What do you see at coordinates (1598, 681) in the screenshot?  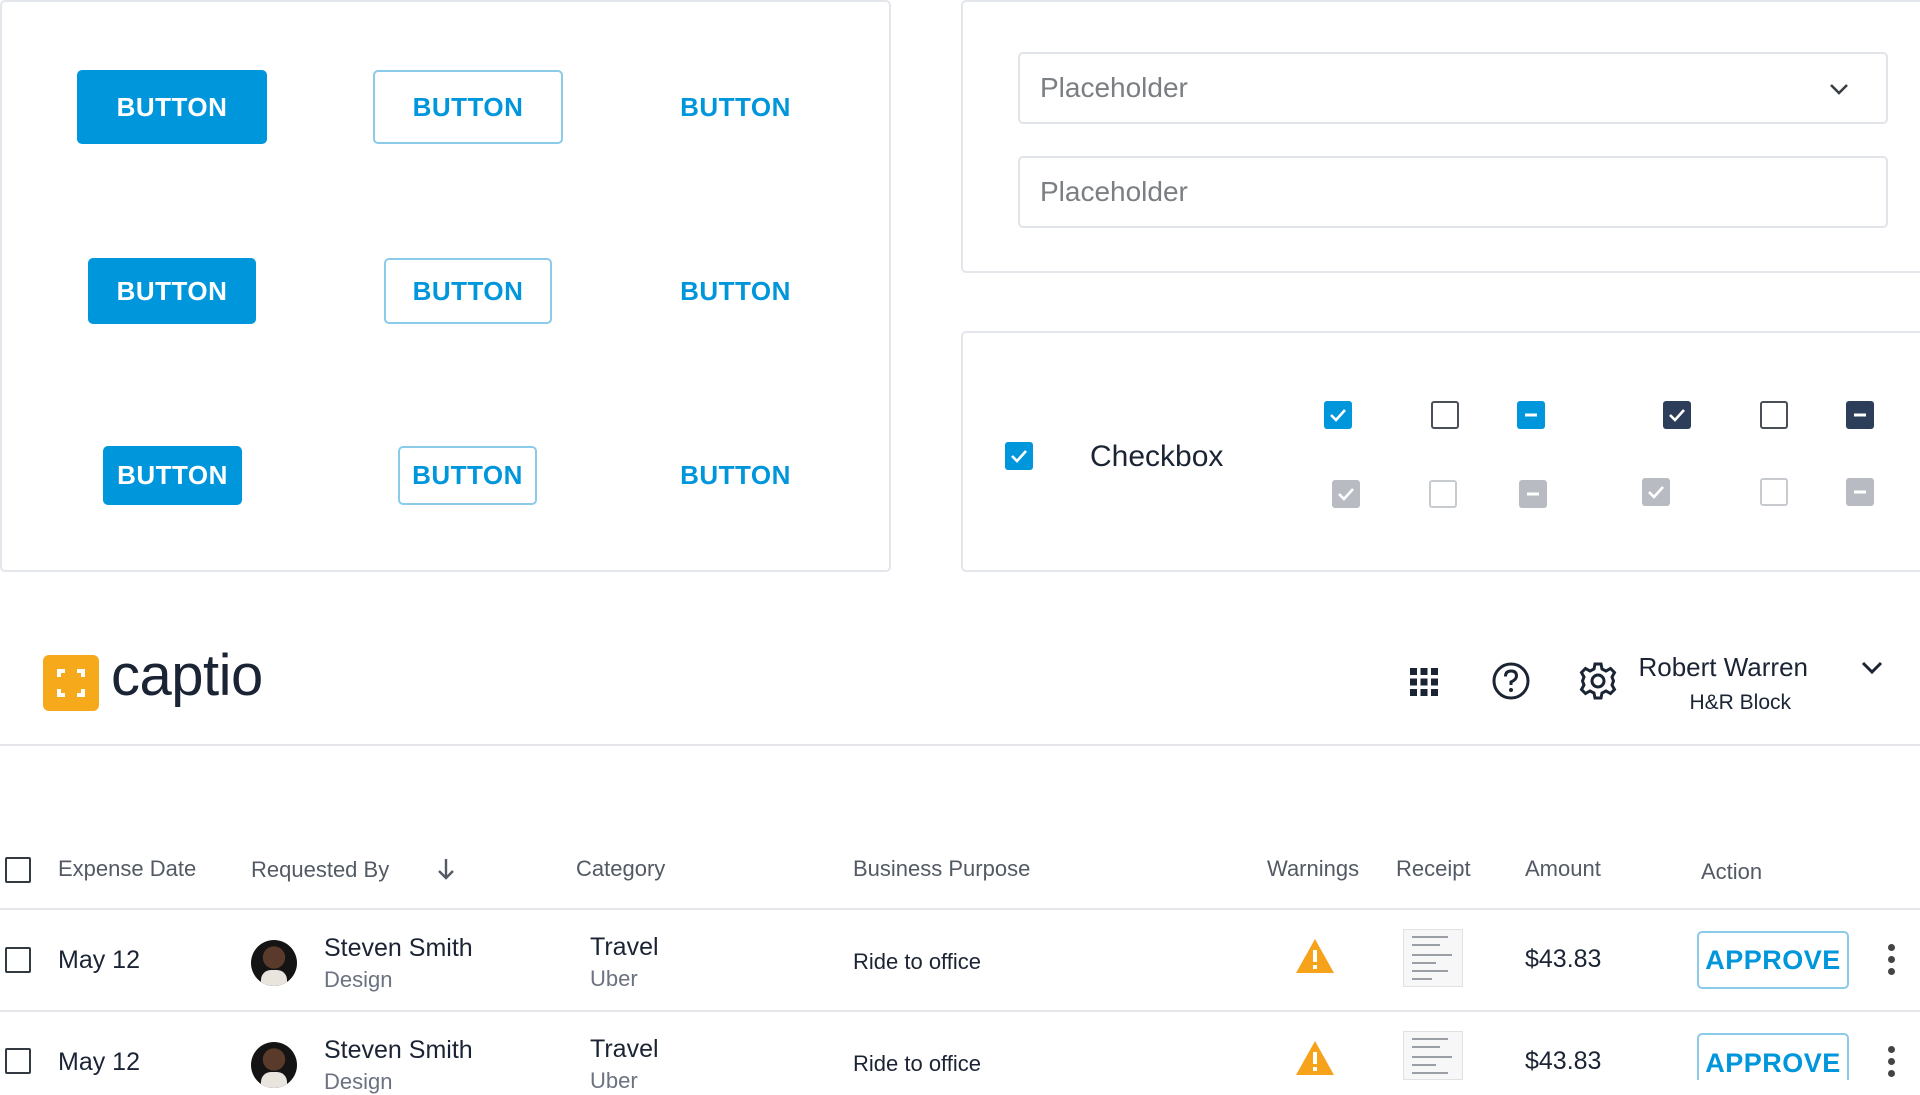 I see `settings-gear-icon` at bounding box center [1598, 681].